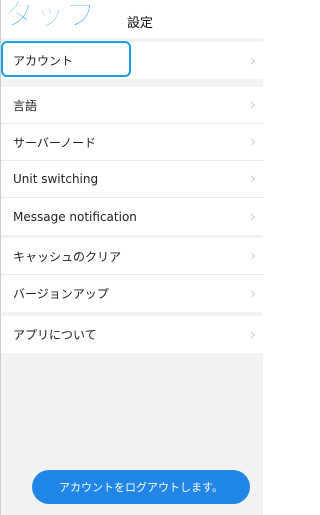  I want to click on settings-item-label: キャッシュのクリア, so click(67, 256).